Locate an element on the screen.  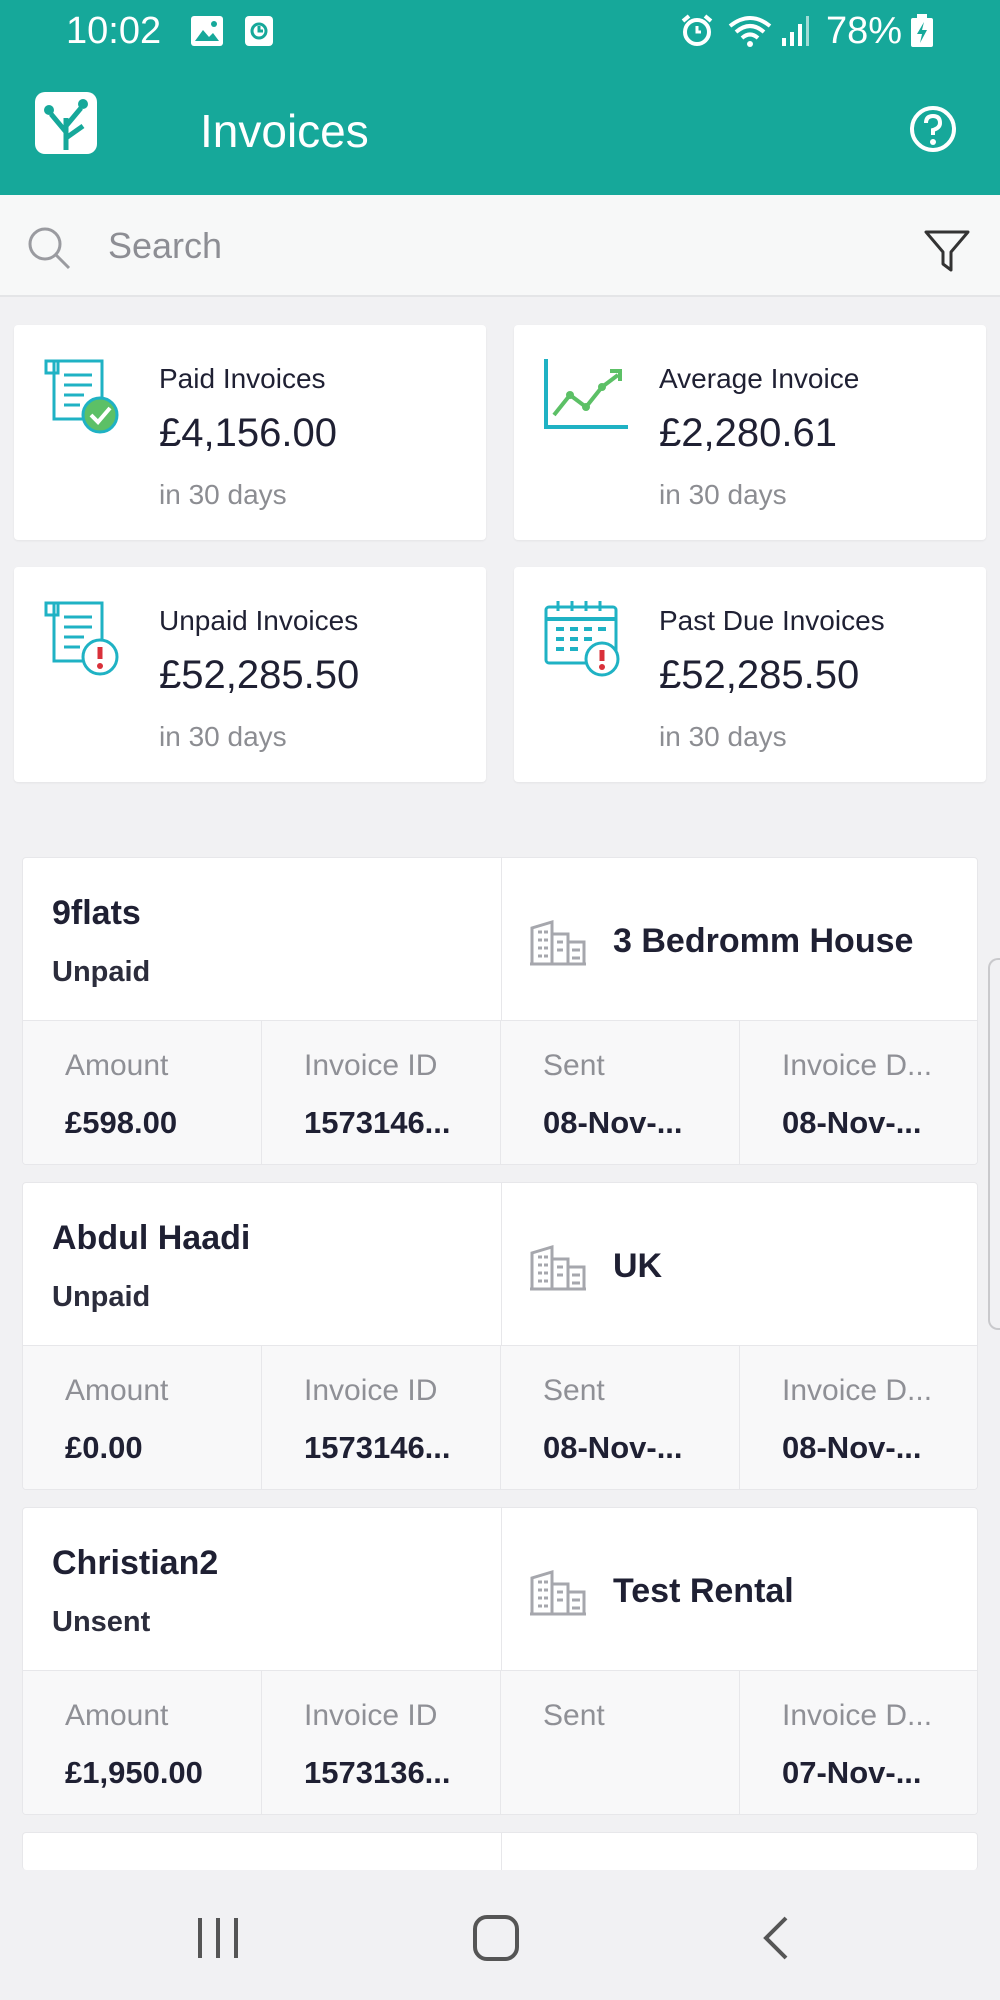
invoice-header: Christian2 Unsent Test Rental is located at coordinates (500, 1589).